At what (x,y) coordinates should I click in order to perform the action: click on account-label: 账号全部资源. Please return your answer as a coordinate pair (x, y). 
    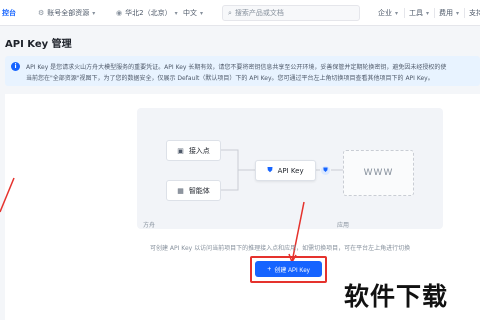
    Looking at the image, I should click on (68, 13).